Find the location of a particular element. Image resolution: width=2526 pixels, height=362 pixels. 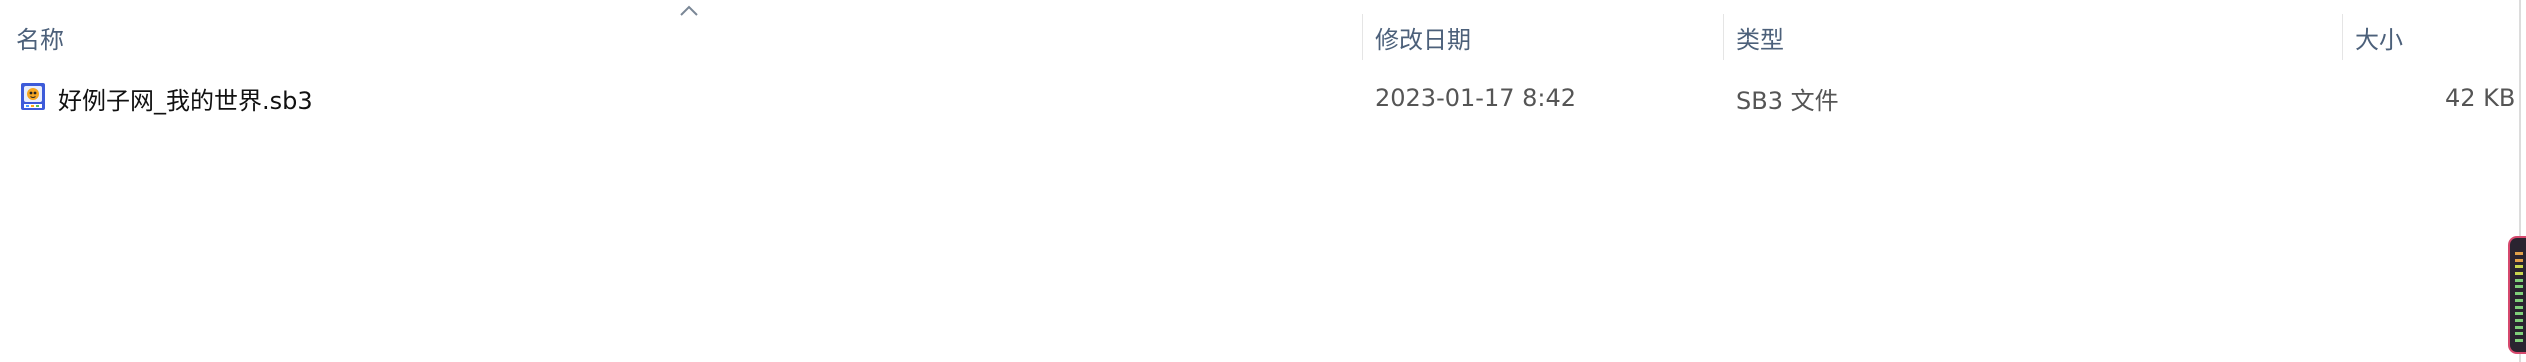

column-header-name-label: 名称 is located at coordinates (40, 39).